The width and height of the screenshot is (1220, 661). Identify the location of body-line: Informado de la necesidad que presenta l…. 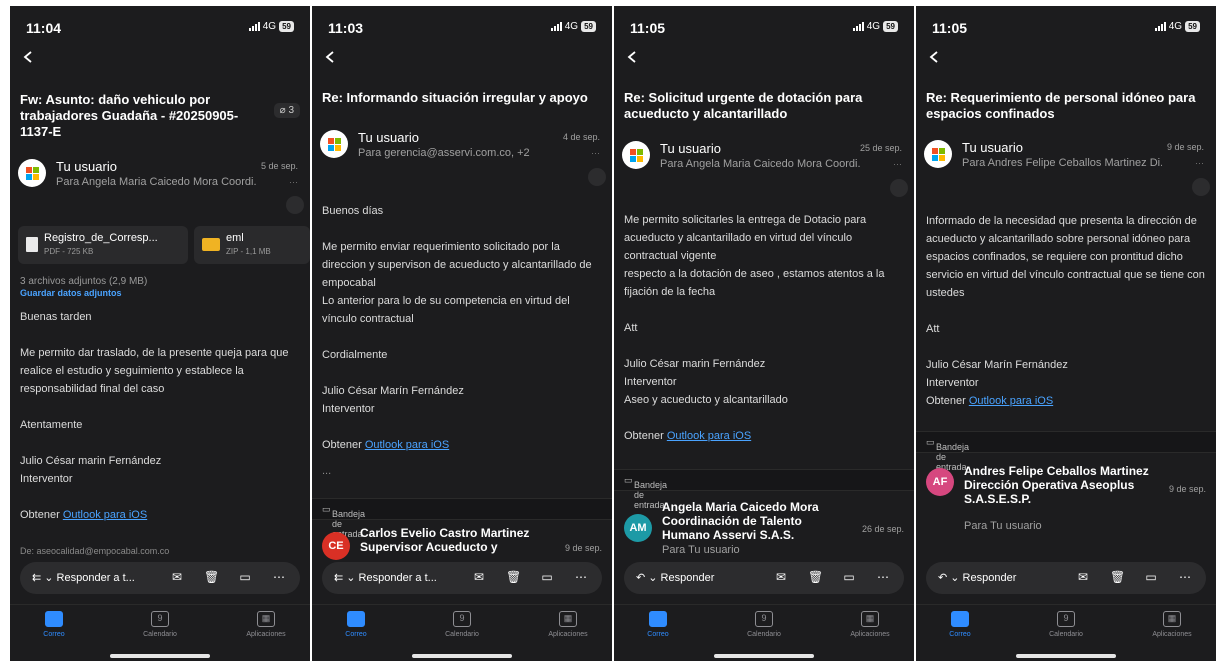
(1065, 257).